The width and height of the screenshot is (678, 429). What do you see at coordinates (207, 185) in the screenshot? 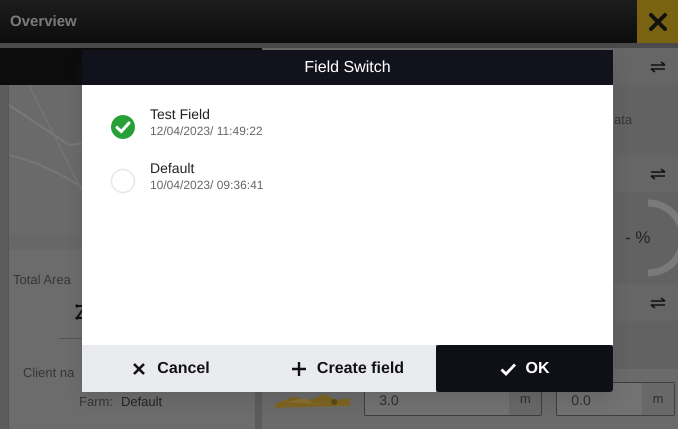
I see `field-timestamp: 10/04/2023/ 09:36:41` at bounding box center [207, 185].